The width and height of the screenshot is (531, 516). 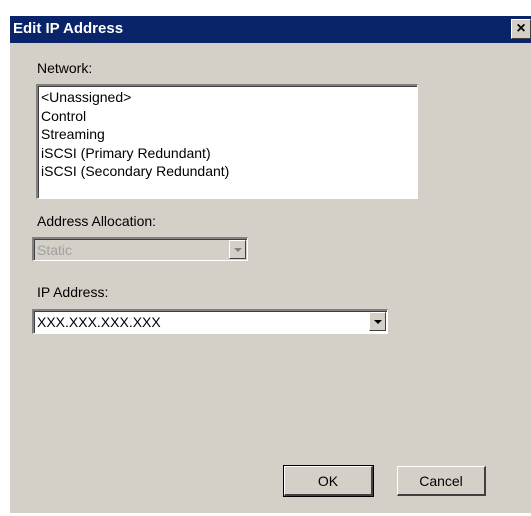 What do you see at coordinates (99, 322) in the screenshot?
I see `ip-address-value: XXX.XXX.XXX.XXX` at bounding box center [99, 322].